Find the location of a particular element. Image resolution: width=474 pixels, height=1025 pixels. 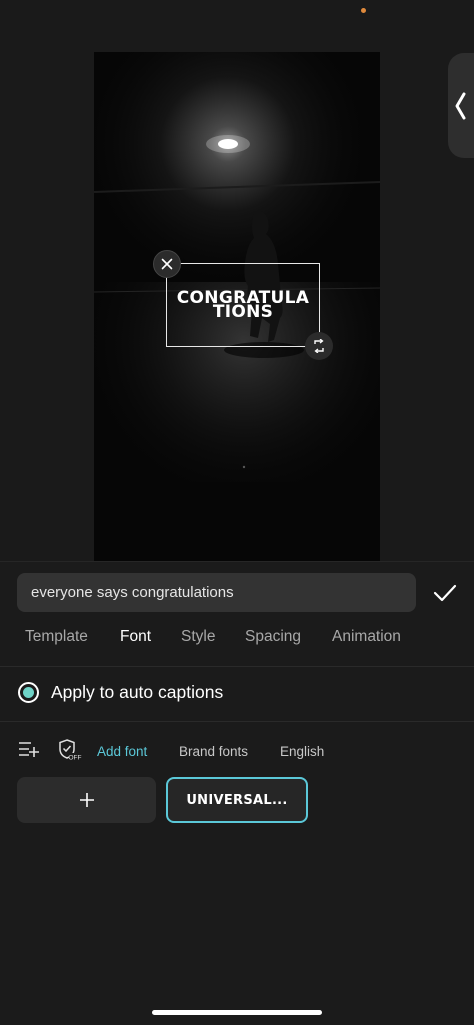

confirm-button is located at coordinates (445, 593).